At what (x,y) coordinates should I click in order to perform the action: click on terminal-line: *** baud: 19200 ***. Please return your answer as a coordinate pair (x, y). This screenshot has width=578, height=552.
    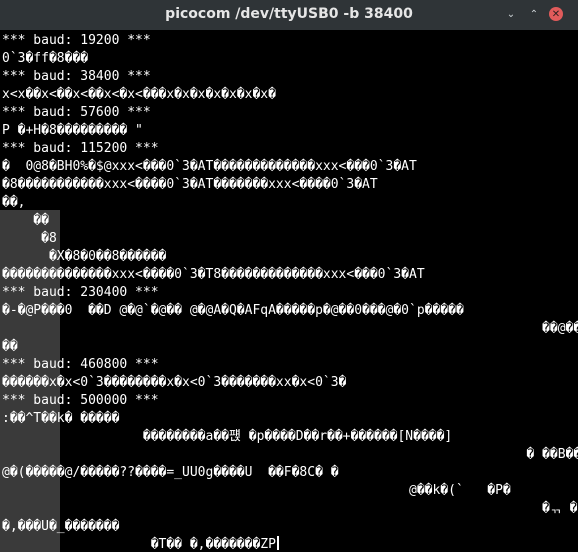
    Looking at the image, I should click on (76, 40).